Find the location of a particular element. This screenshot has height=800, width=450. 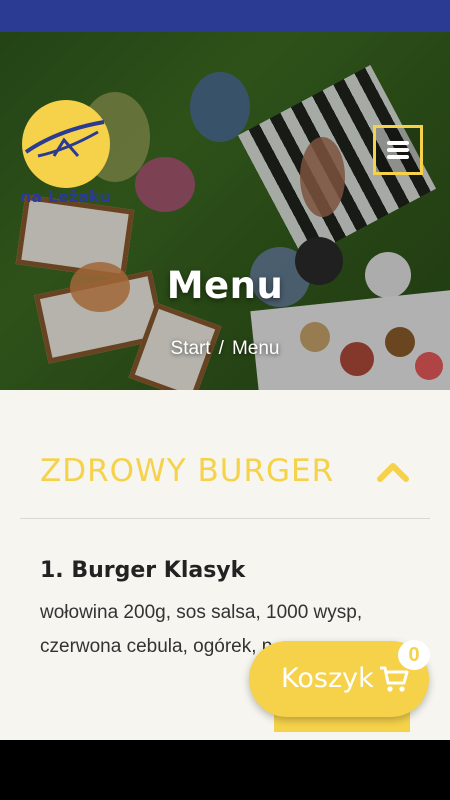

chevron-up-icon is located at coordinates (393, 472).